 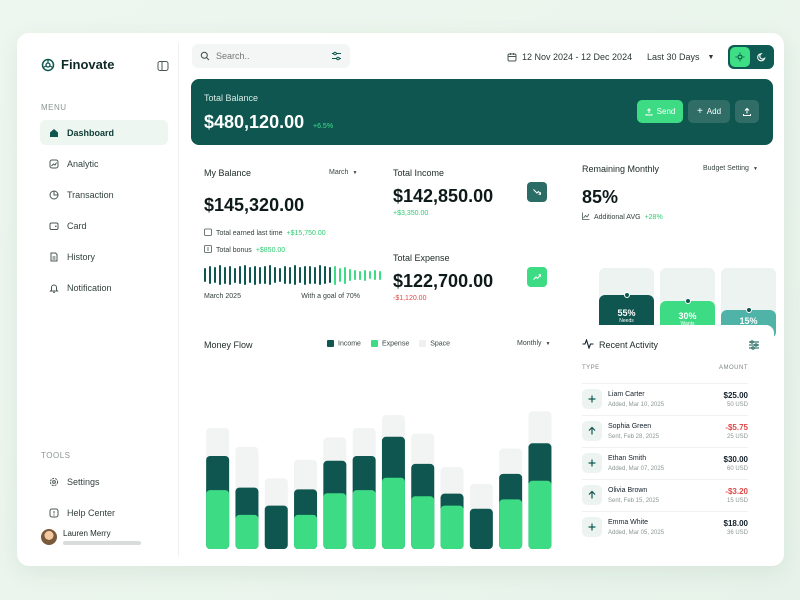 I want to click on sidebar-item-transaction: Transaction, so click(x=104, y=194).